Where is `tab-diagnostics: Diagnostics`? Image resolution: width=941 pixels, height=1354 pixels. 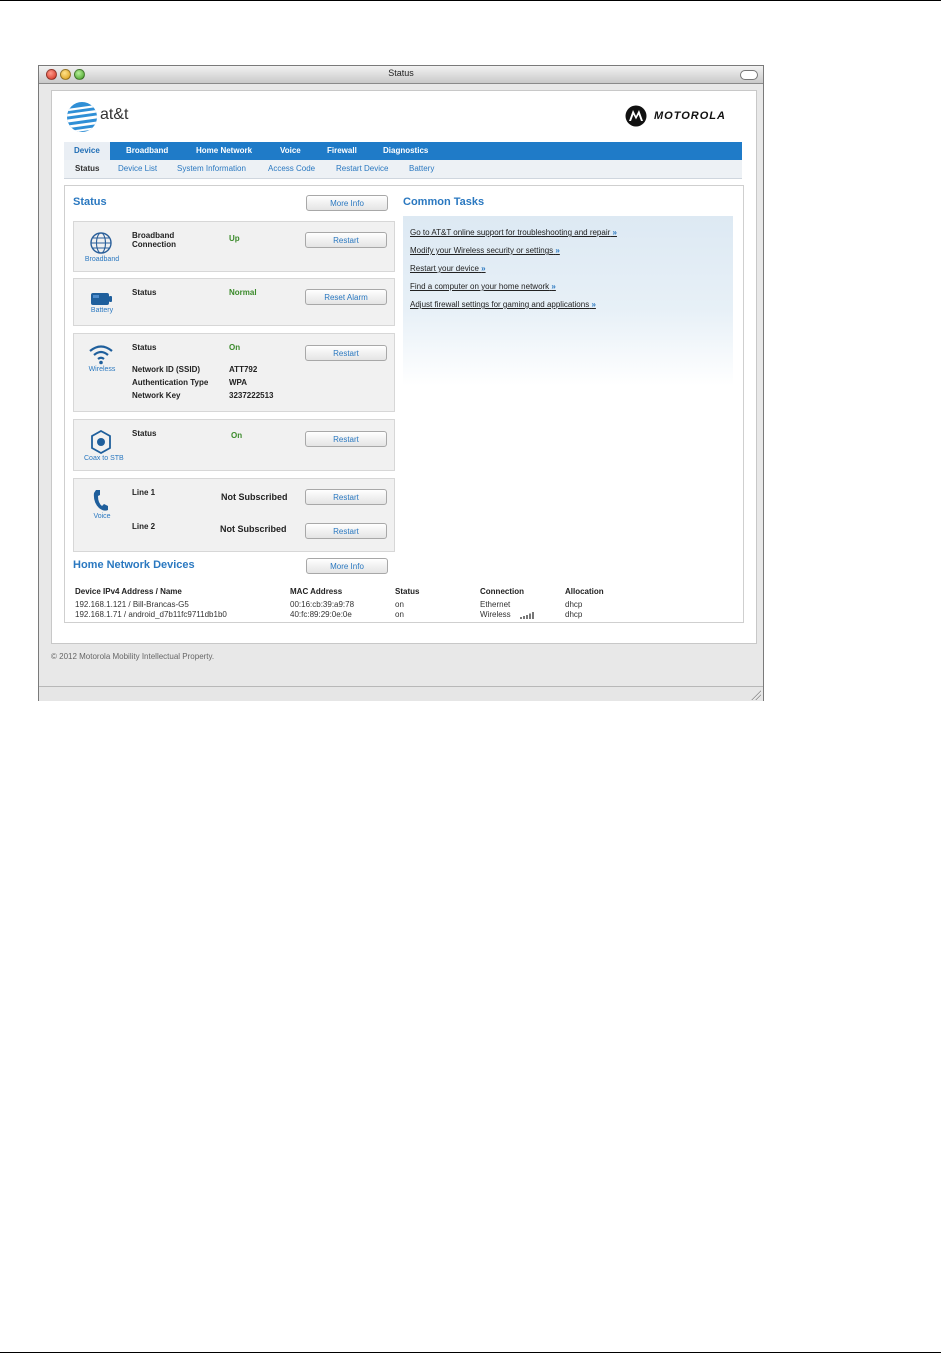
tab-diagnostics: Diagnostics is located at coordinates (405, 150).